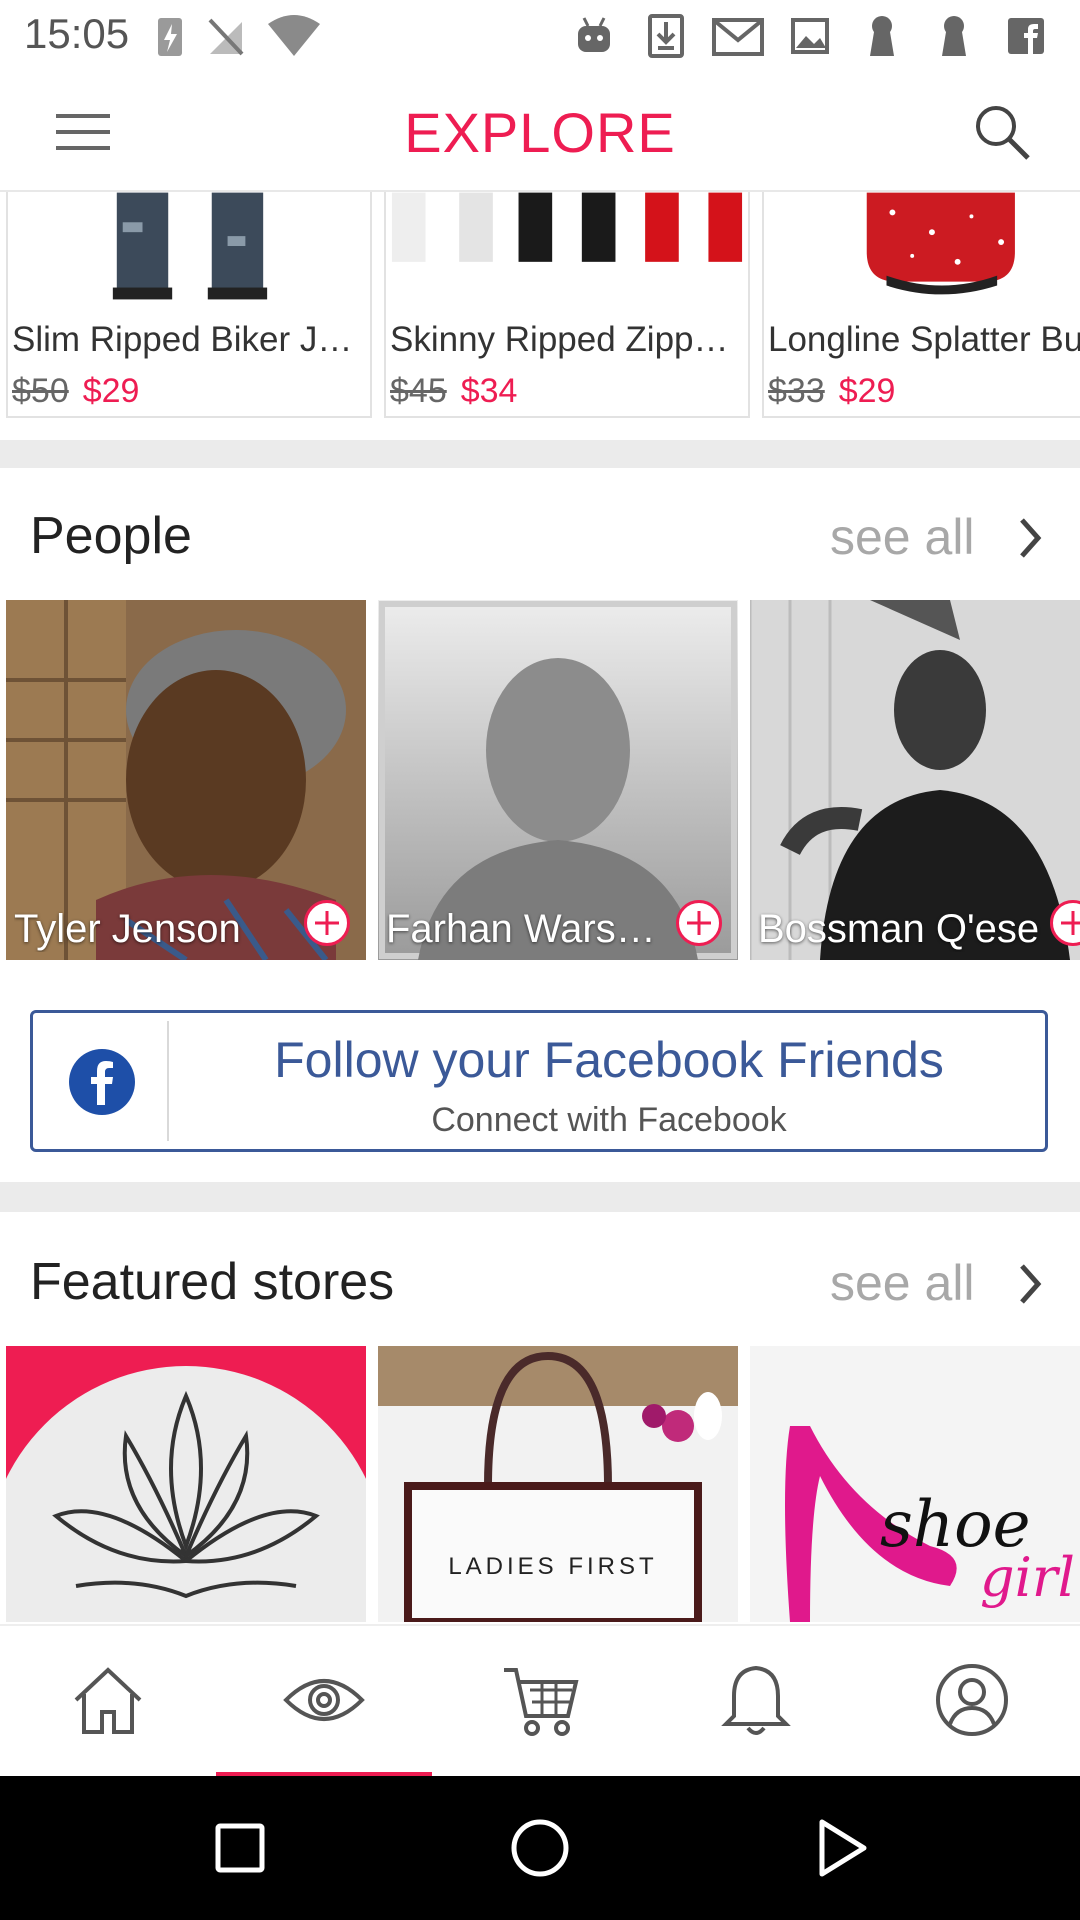 This screenshot has width=1080, height=1920. I want to click on bottom-navigation, so click(540, 1701).